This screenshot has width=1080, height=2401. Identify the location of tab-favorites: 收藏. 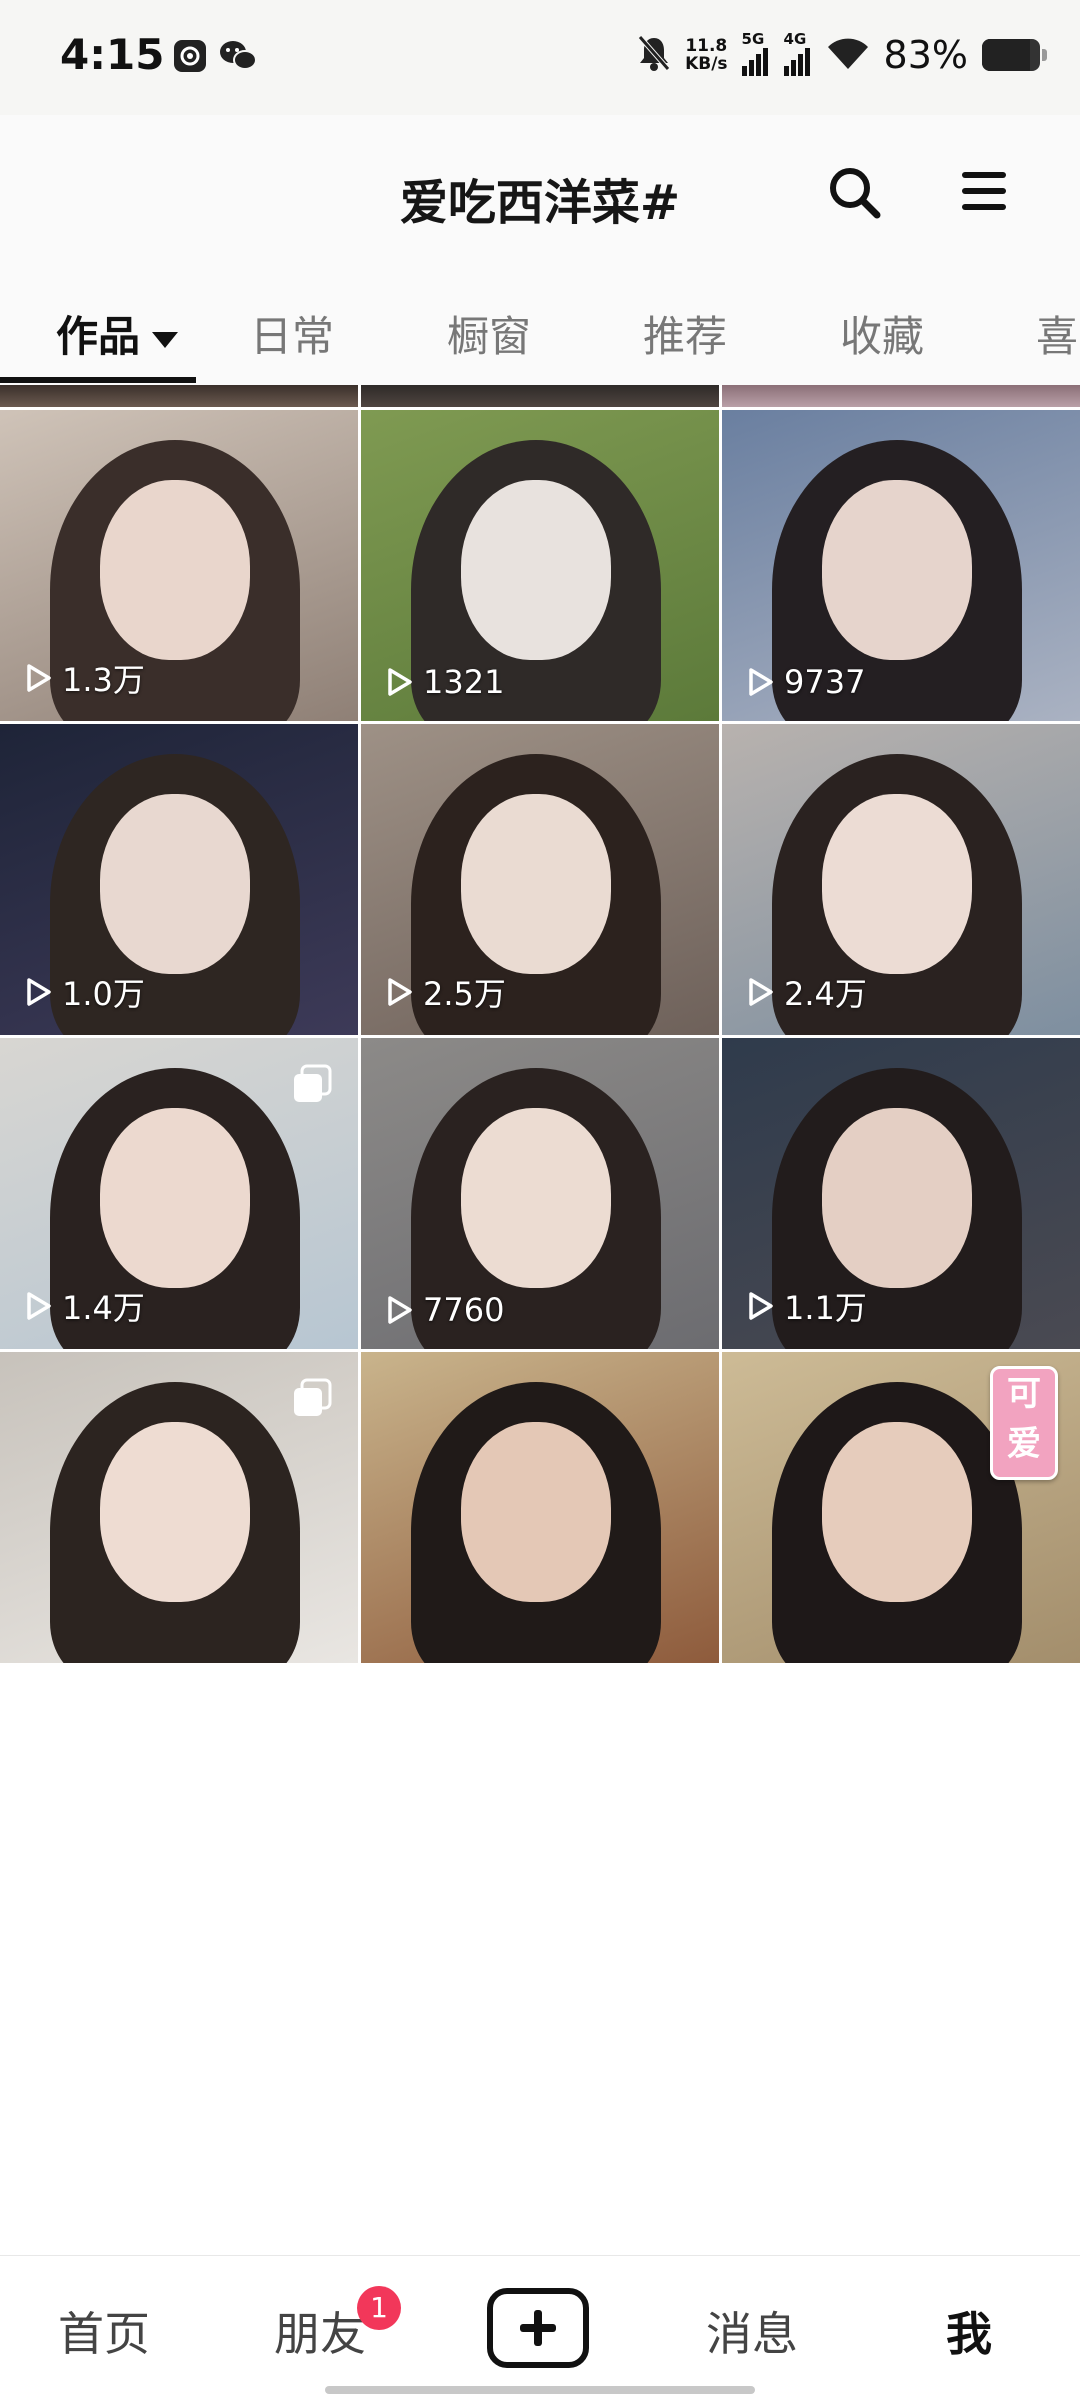
(882, 333).